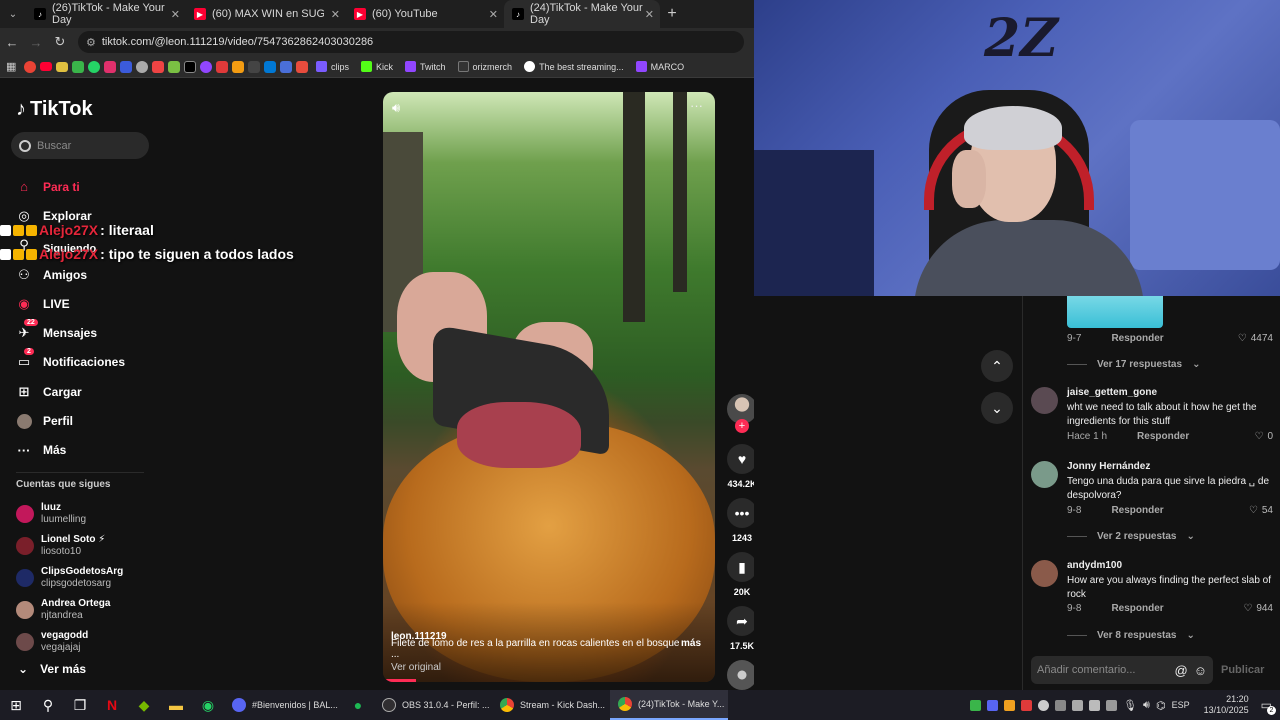 The image size is (1280, 720). Describe the element at coordinates (740, 675) in the screenshot. I see `sound-disc-icon` at that location.